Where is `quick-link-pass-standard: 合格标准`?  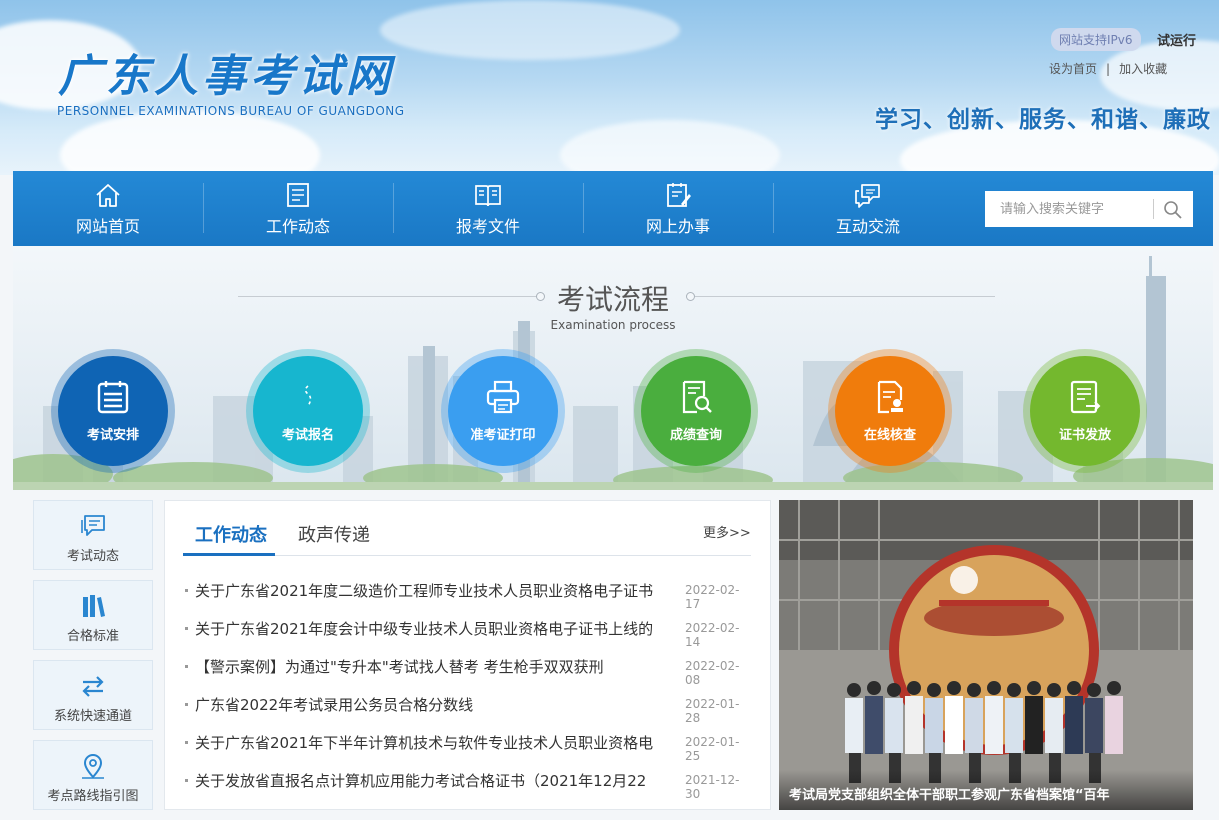 quick-link-pass-standard: 合格标准 is located at coordinates (93, 615).